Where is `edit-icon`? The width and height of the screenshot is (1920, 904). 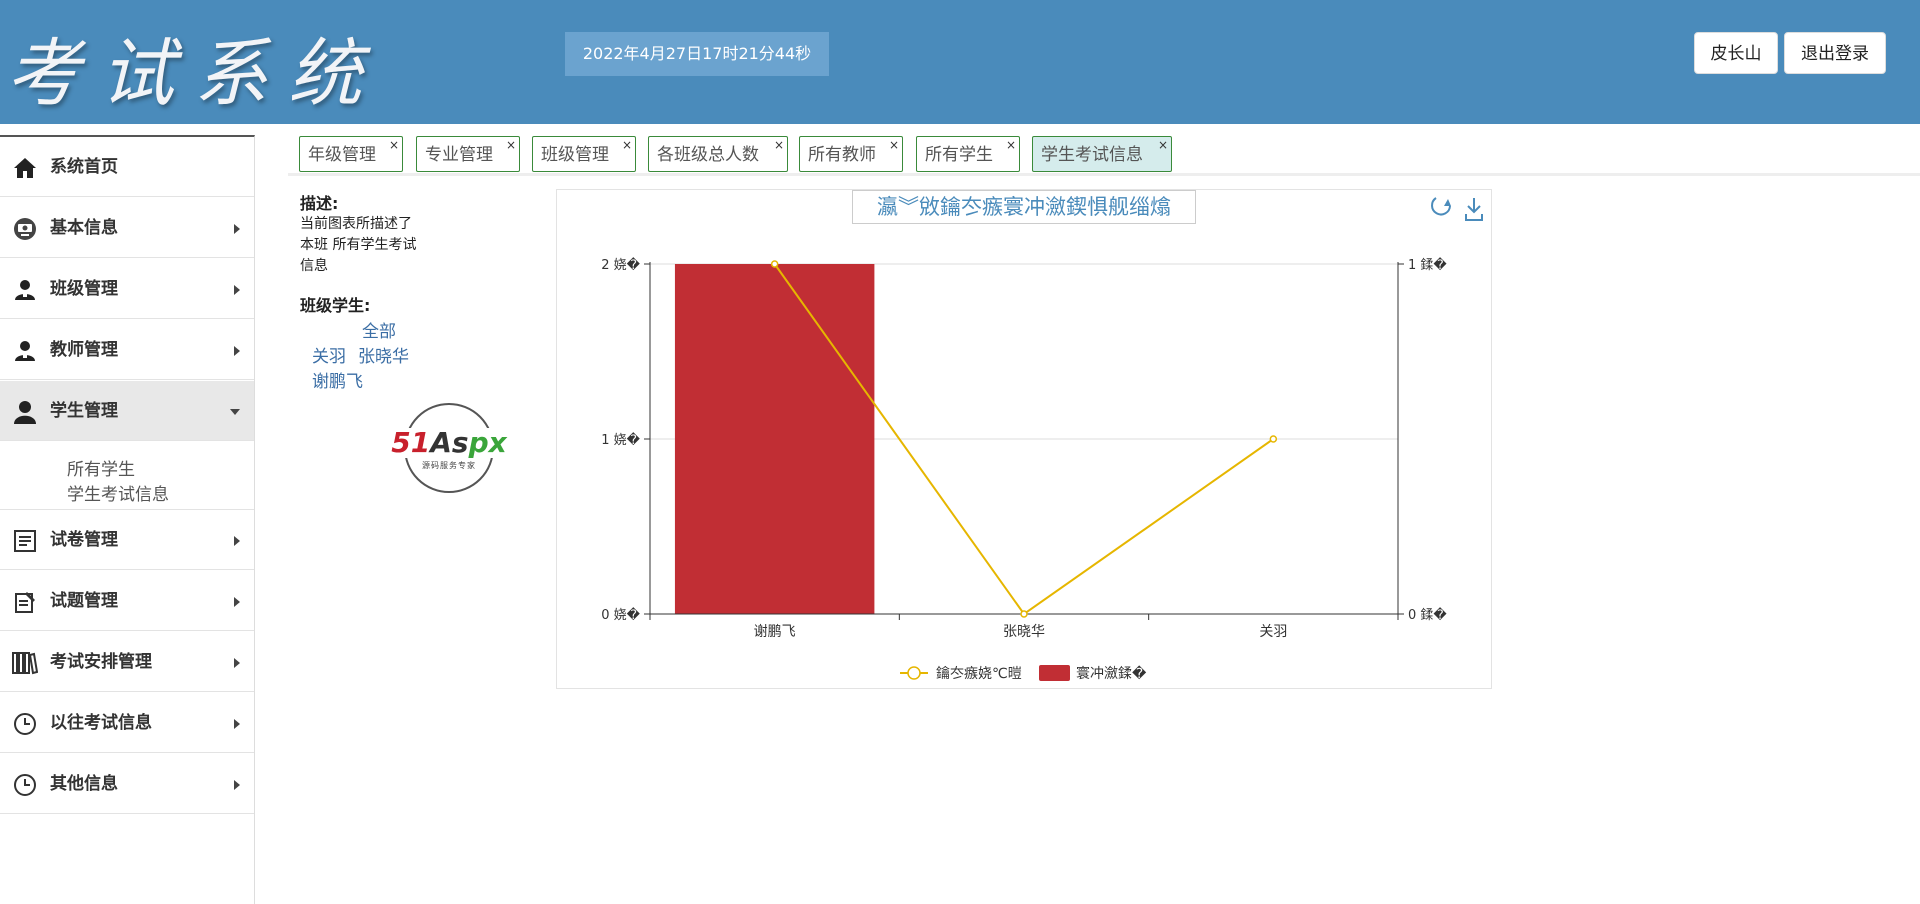 edit-icon is located at coordinates (25, 602).